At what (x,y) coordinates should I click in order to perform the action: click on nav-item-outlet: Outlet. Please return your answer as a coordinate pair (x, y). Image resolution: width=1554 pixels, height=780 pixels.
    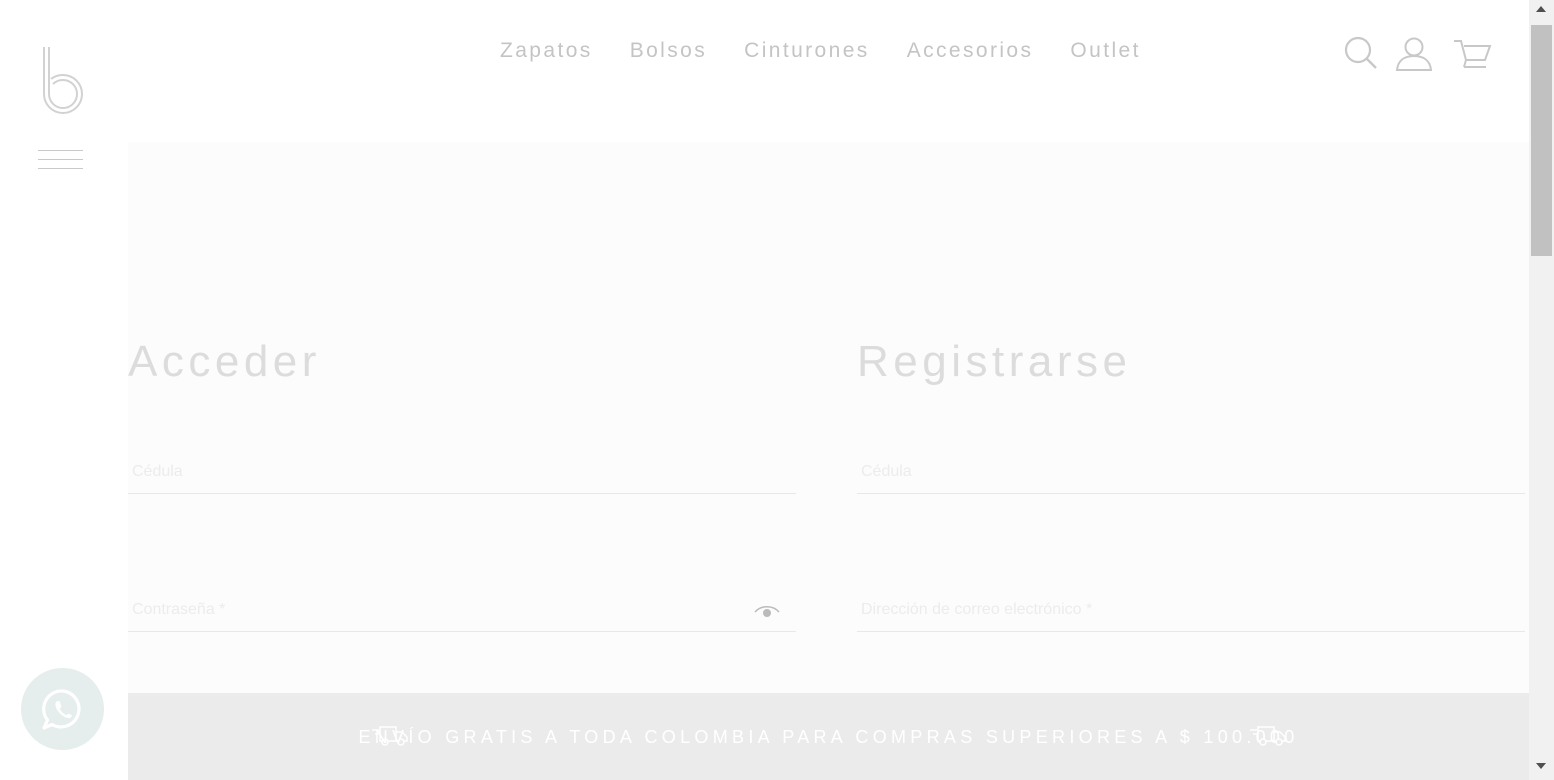
    Looking at the image, I should click on (1105, 51).